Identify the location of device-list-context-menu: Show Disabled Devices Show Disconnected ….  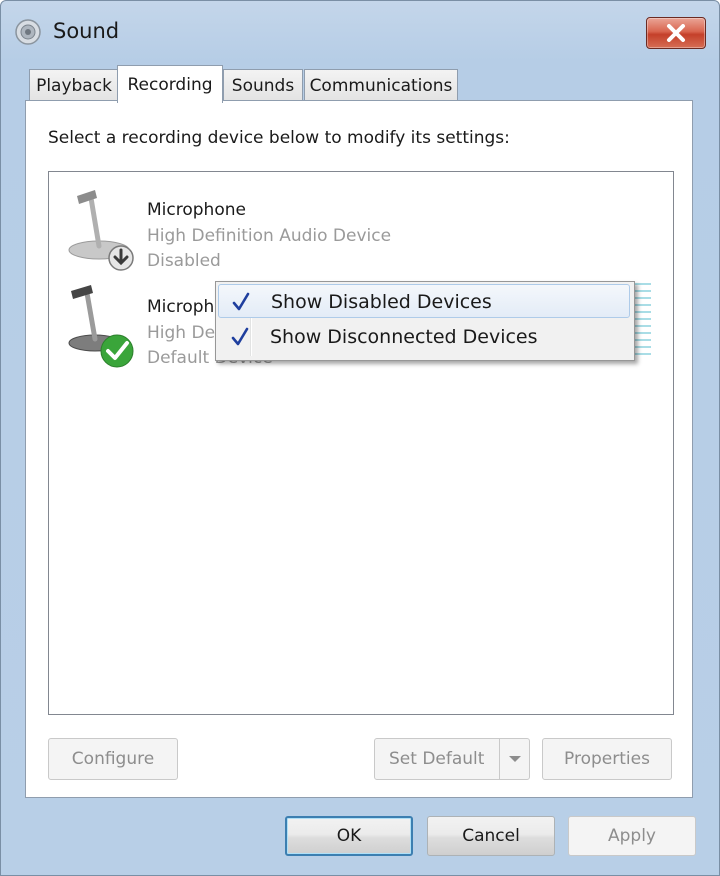
(425, 321).